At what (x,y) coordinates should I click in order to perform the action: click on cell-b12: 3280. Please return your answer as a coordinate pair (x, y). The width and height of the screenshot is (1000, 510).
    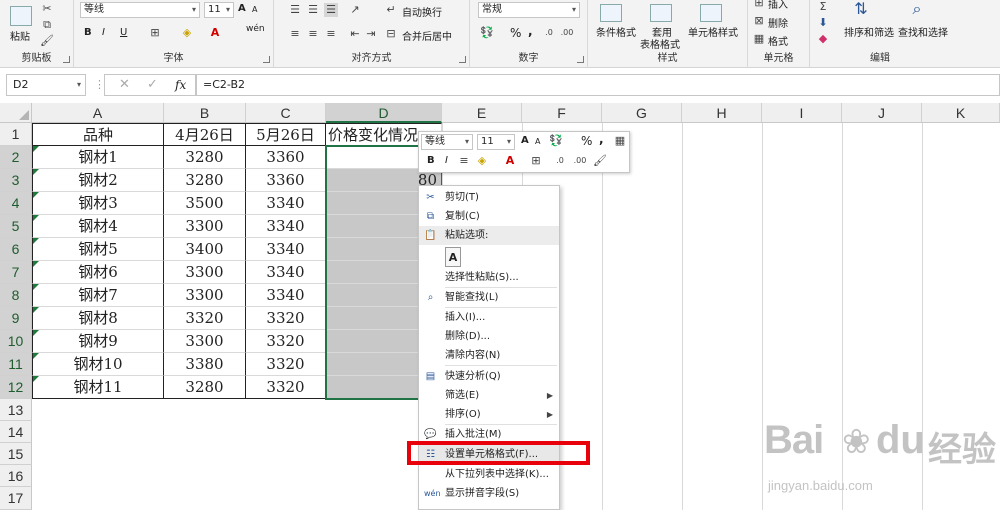
    Looking at the image, I should click on (205, 387).